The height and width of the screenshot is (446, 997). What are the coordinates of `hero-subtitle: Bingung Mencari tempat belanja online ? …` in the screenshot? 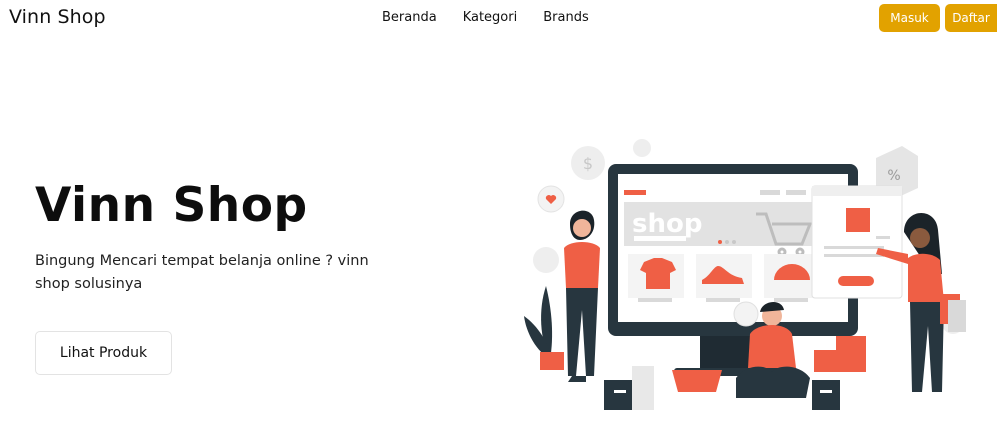 It's located at (202, 272).